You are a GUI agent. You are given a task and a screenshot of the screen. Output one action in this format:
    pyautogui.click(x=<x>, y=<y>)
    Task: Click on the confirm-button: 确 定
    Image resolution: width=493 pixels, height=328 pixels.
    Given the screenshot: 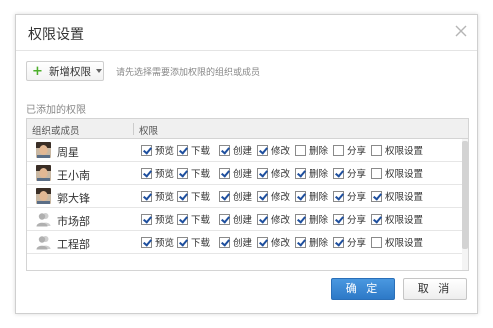 What is the action you would take?
    pyautogui.click(x=363, y=289)
    